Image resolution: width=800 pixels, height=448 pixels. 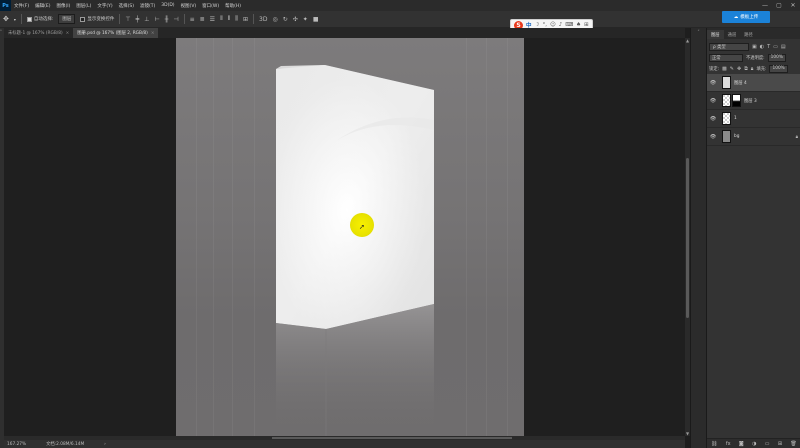 I want to click on auto-select-checkbox: 自动选择:, so click(x=40, y=19).